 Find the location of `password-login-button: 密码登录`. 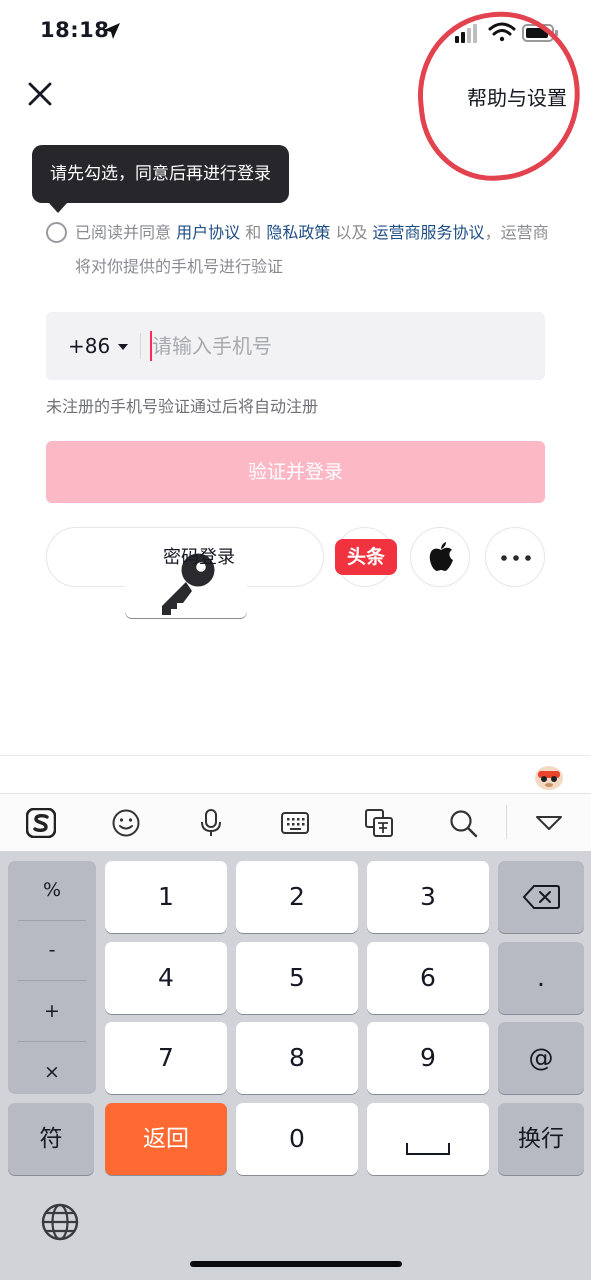

password-login-button: 密码登录 is located at coordinates (185, 572).